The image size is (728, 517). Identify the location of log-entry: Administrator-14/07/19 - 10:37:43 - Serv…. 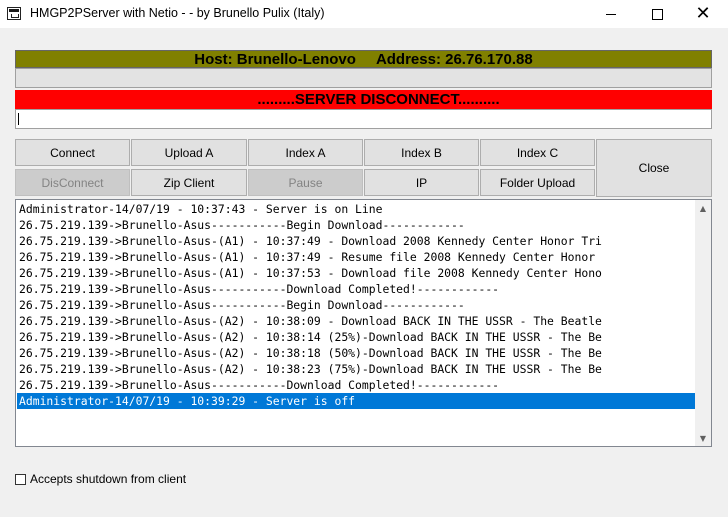
(356, 209).